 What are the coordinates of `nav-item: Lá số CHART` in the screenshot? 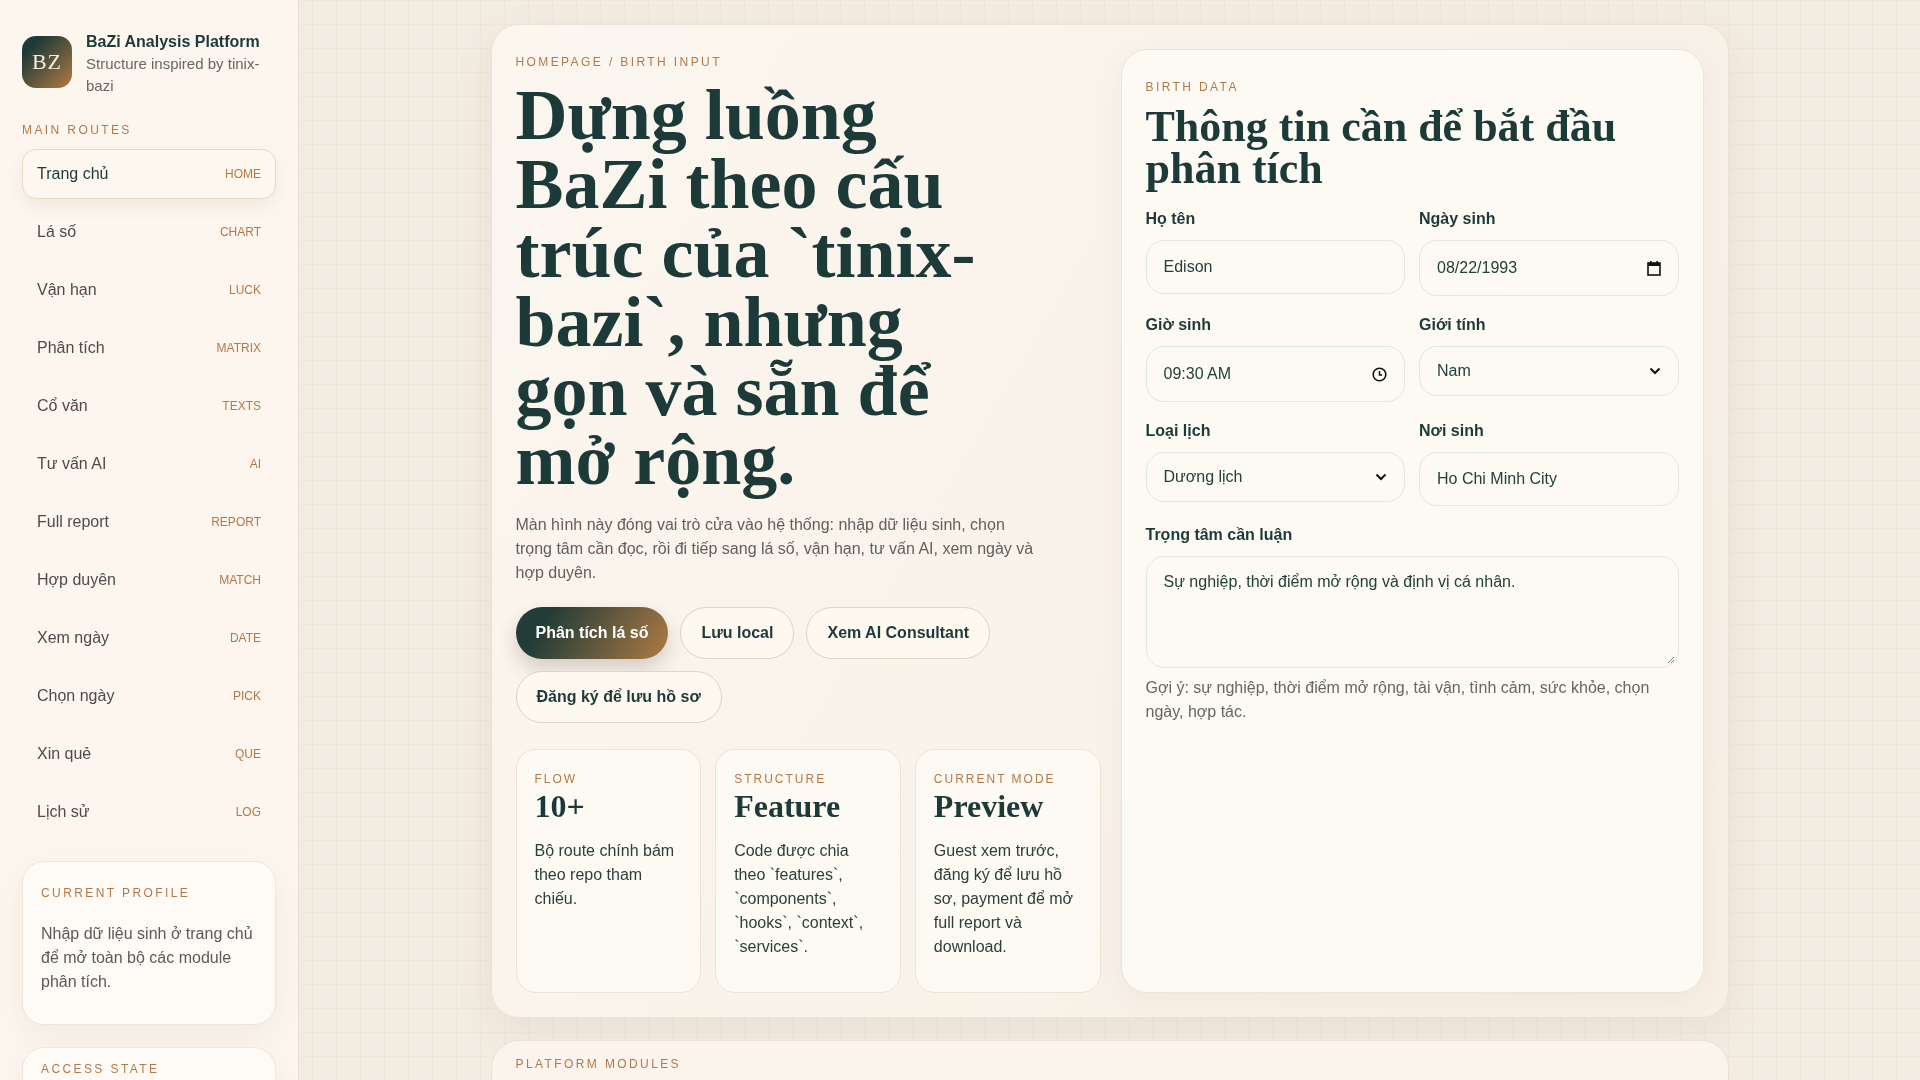 It's located at (149, 232).